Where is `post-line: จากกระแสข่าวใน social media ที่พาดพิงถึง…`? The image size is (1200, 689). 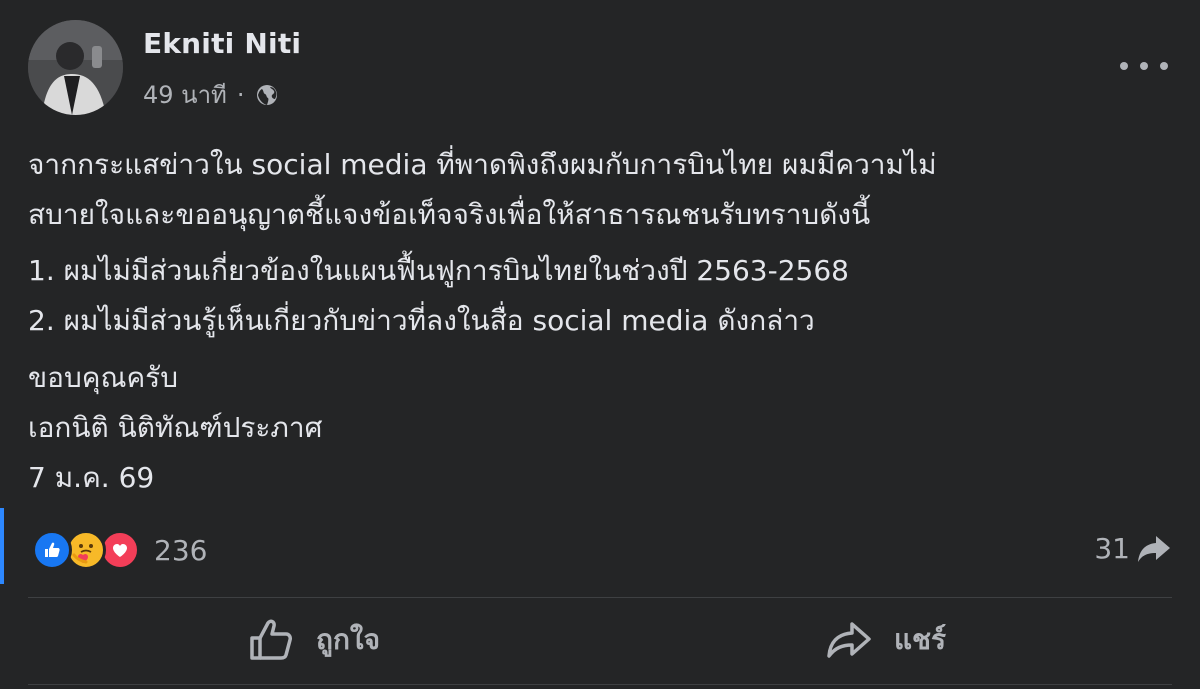 post-line: จากกระแสข่าวใน social media ที่พาดพิงถึง… is located at coordinates (482, 164).